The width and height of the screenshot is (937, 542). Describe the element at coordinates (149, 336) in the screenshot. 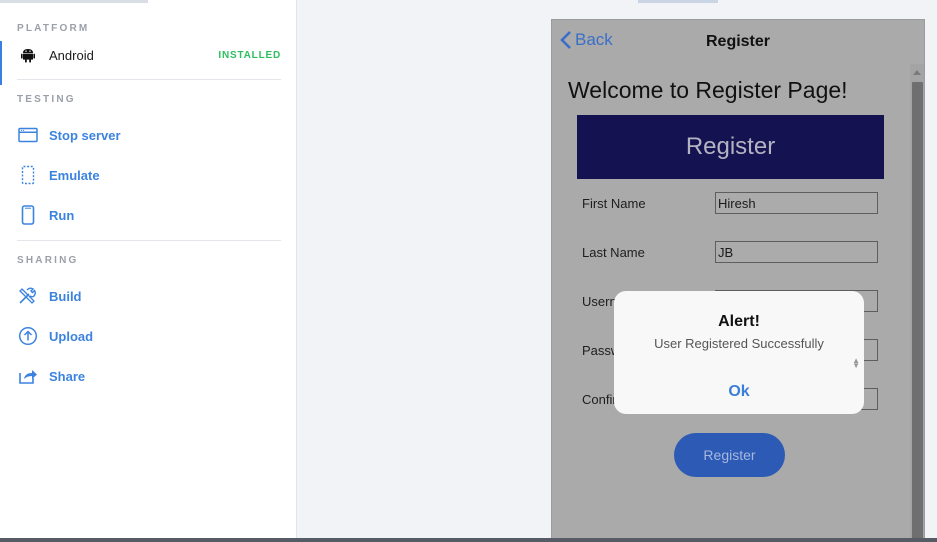

I see `sidebar-item-upload: Upload` at that location.